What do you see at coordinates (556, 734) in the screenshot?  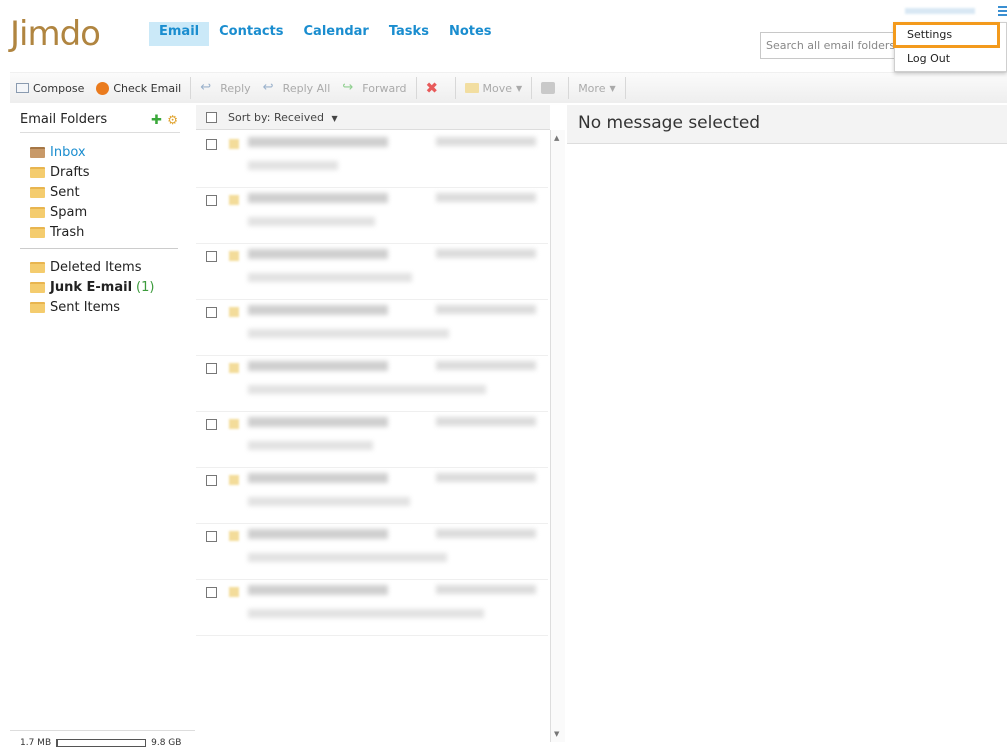 I see `scroll-down-icon: ▼` at bounding box center [556, 734].